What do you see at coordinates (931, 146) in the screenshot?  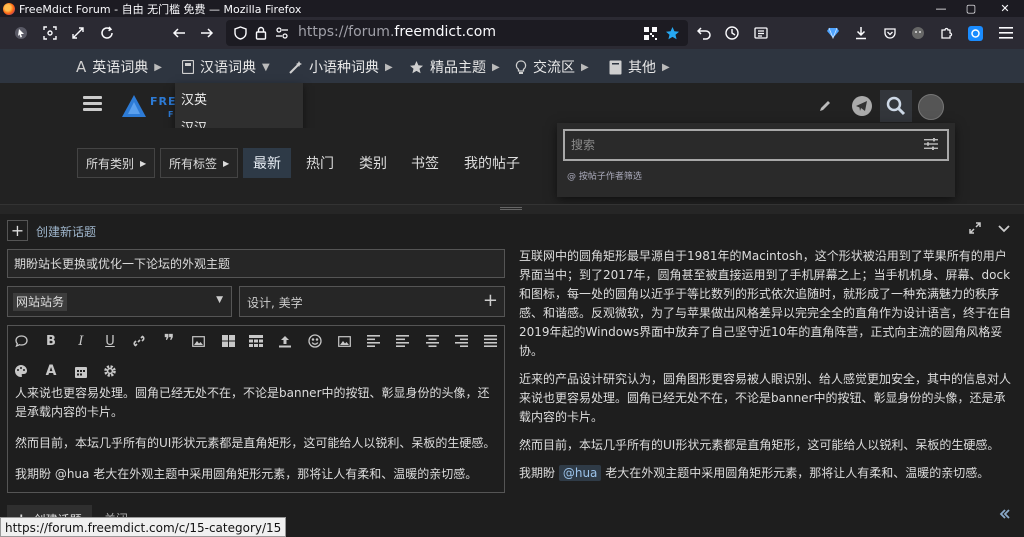 I see `search-options-icon` at bounding box center [931, 146].